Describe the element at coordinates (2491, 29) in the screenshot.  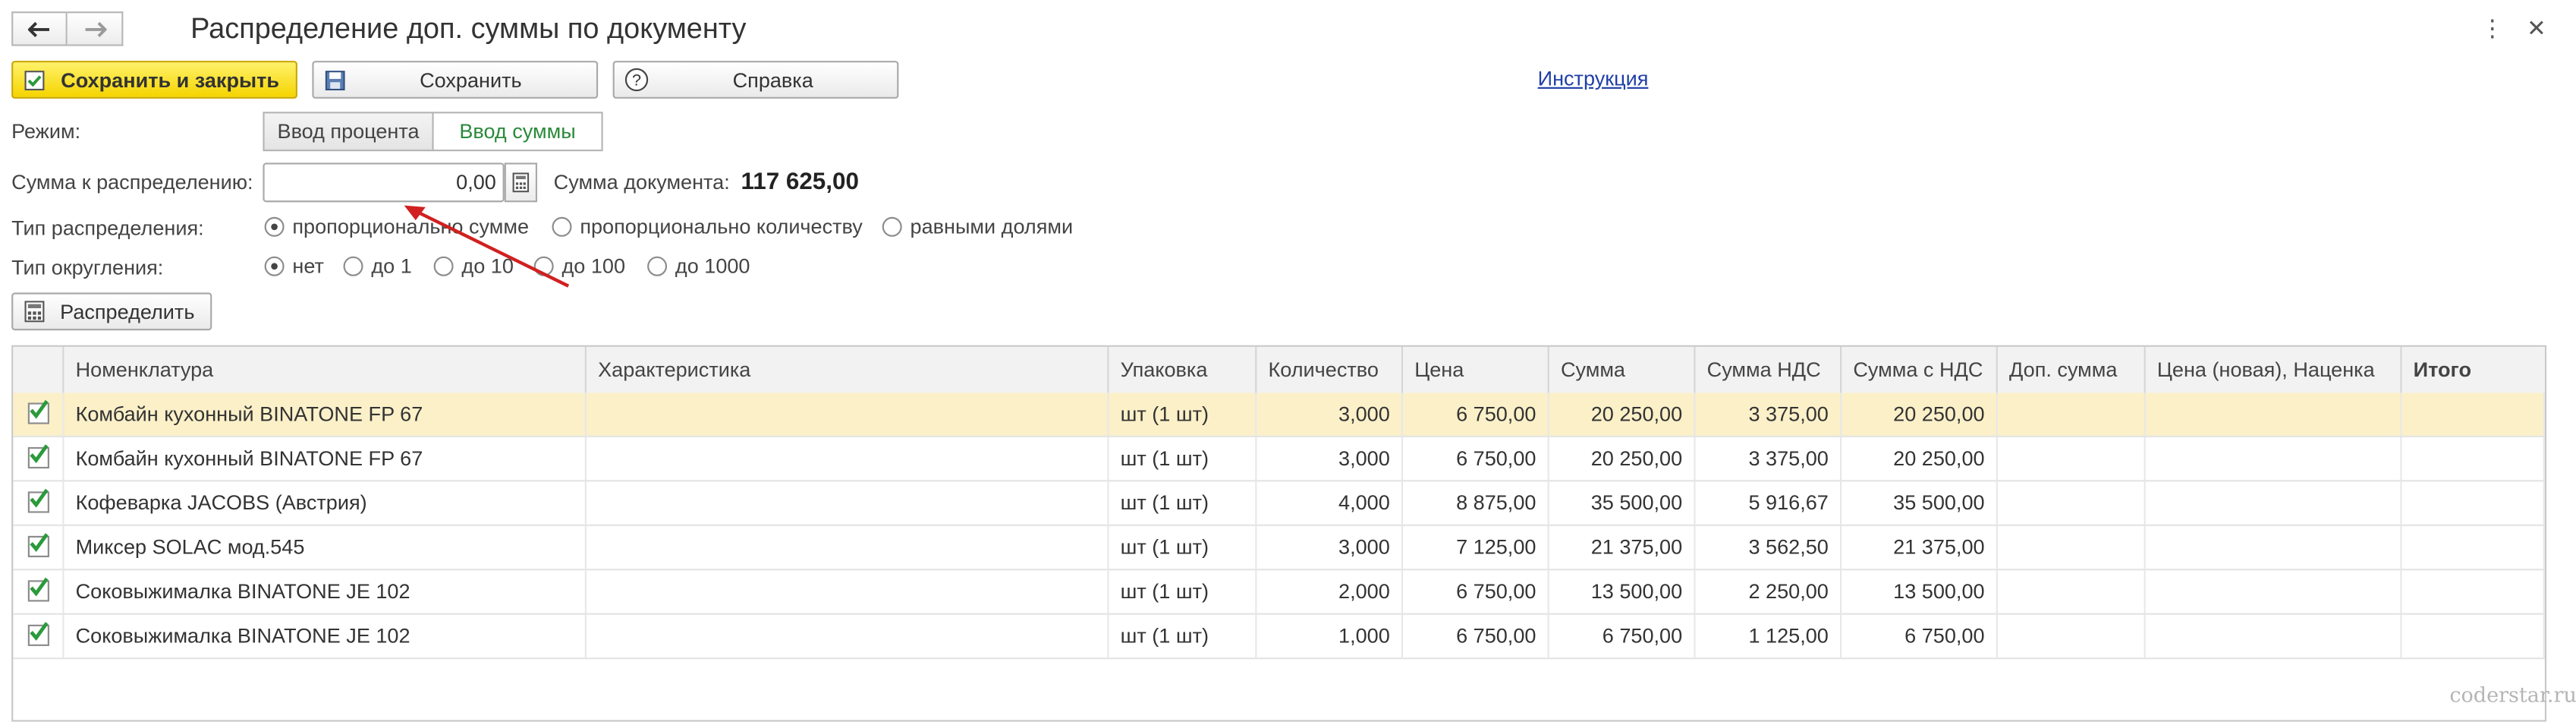
I see `more-icon: ⋮` at that location.